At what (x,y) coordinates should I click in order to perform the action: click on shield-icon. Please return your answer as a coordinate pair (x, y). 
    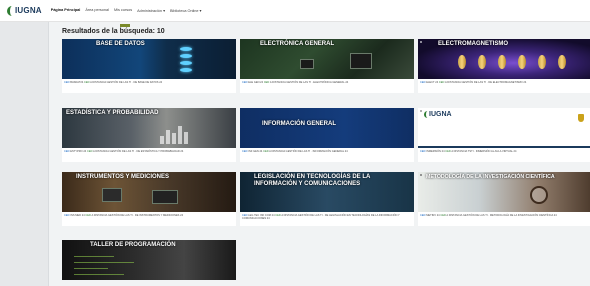
    Looking at the image, I should click on (581, 118).